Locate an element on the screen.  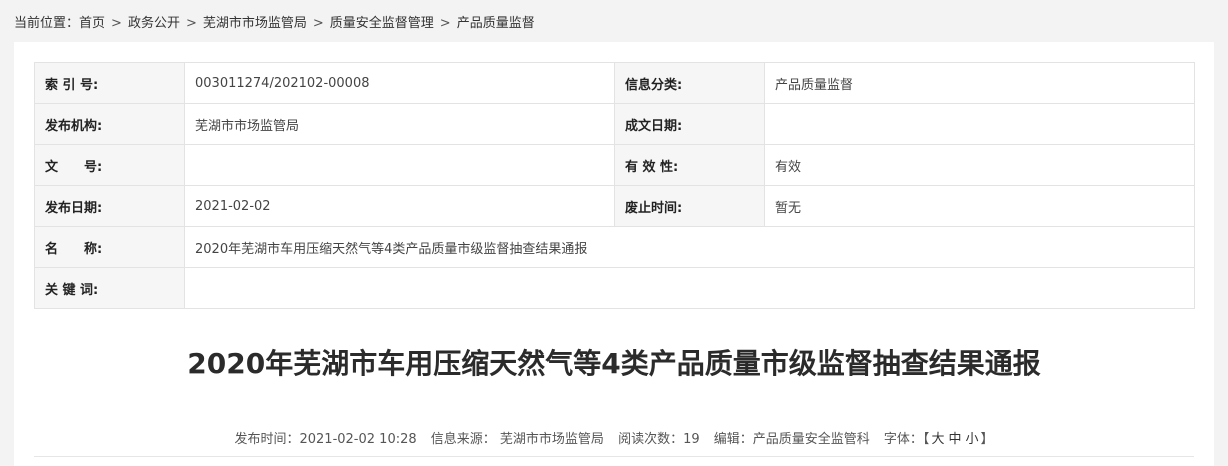
editor: 编辑：产品质量安全监管科 is located at coordinates (791, 439).